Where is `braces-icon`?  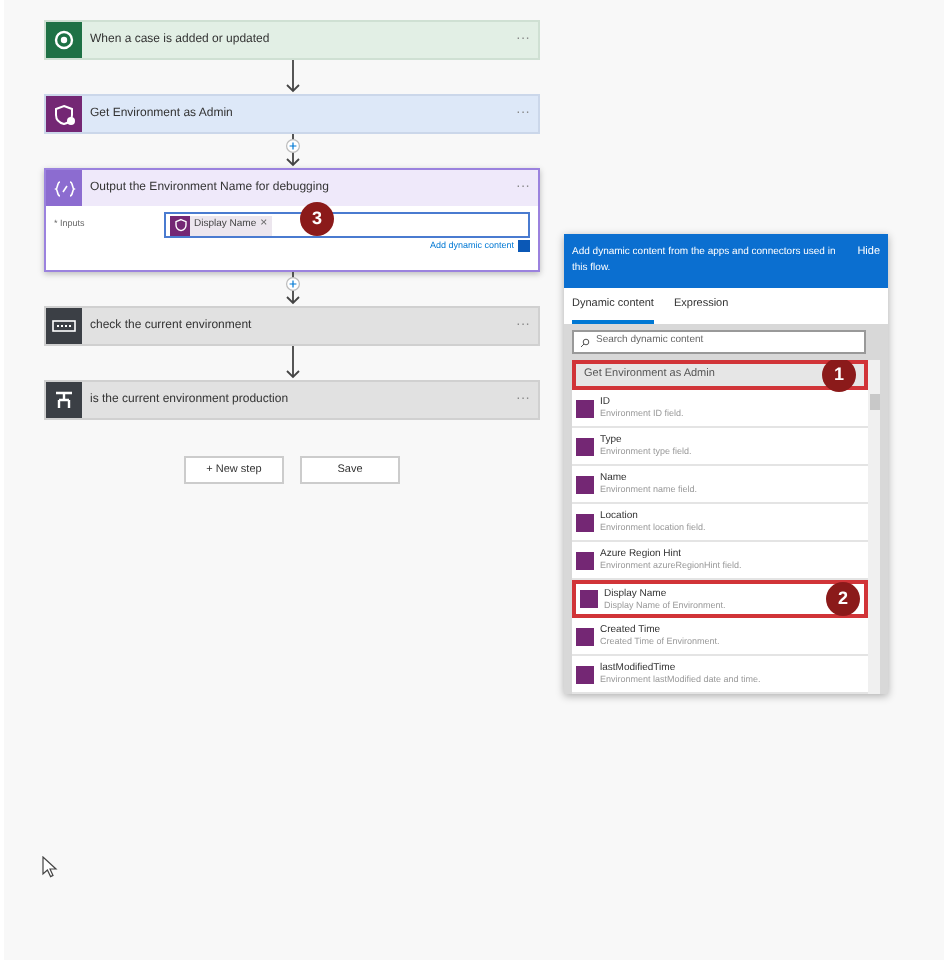
braces-icon is located at coordinates (64, 188).